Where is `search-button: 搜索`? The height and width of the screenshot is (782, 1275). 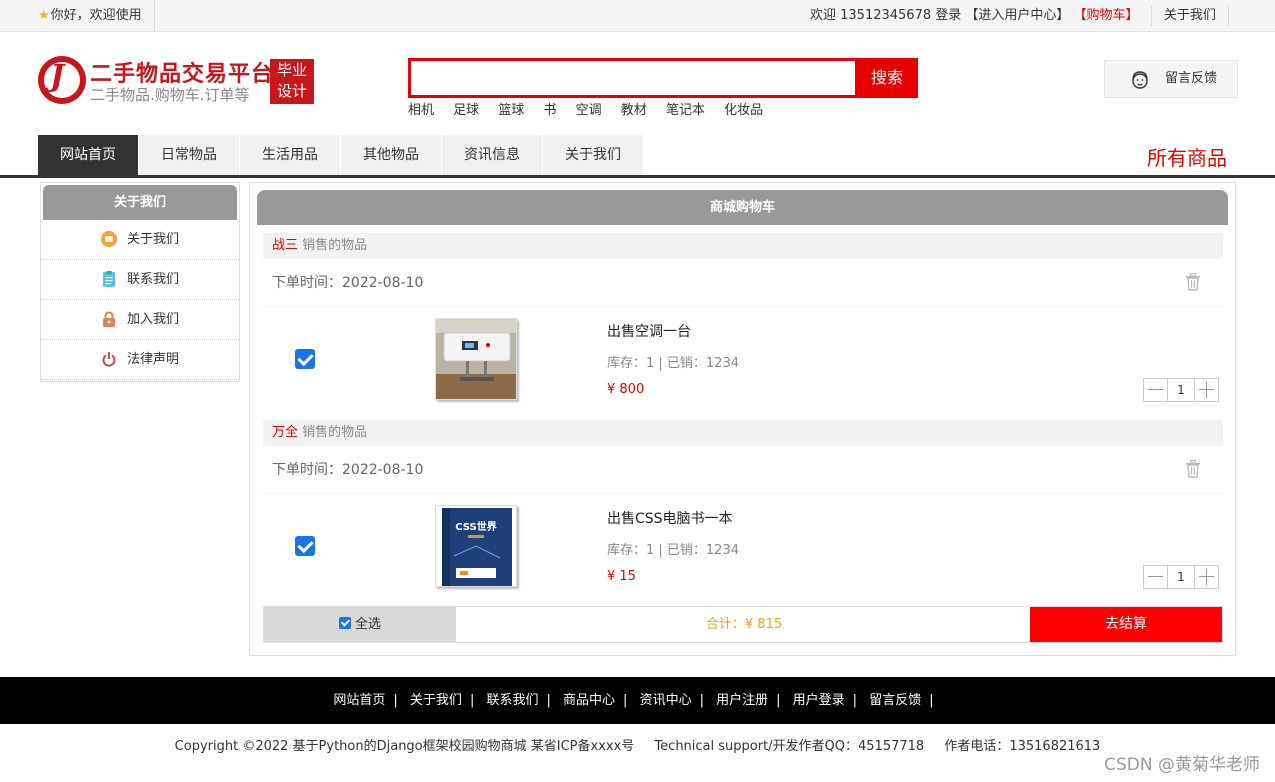
search-button: 搜索 is located at coordinates (887, 78).